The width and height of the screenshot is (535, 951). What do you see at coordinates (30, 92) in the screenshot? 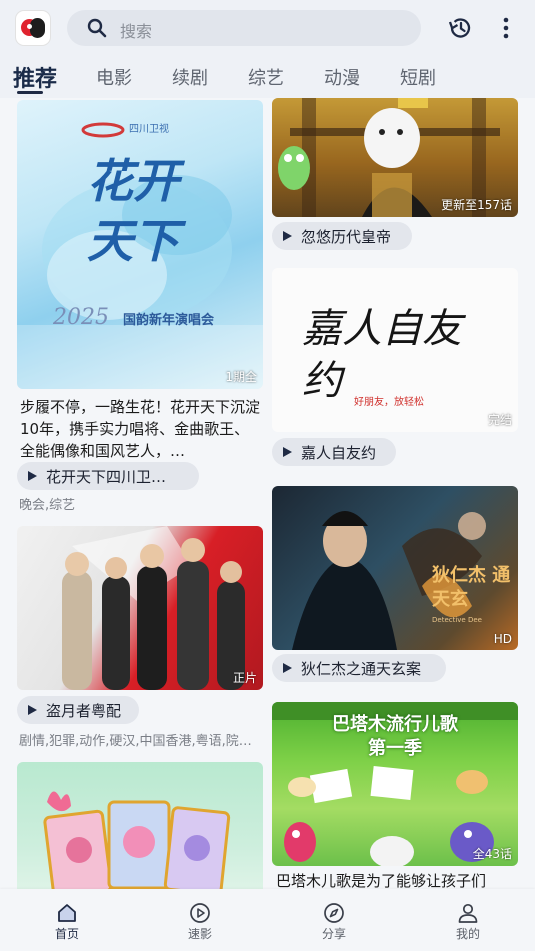
I see `active-tab-indicator` at bounding box center [30, 92].